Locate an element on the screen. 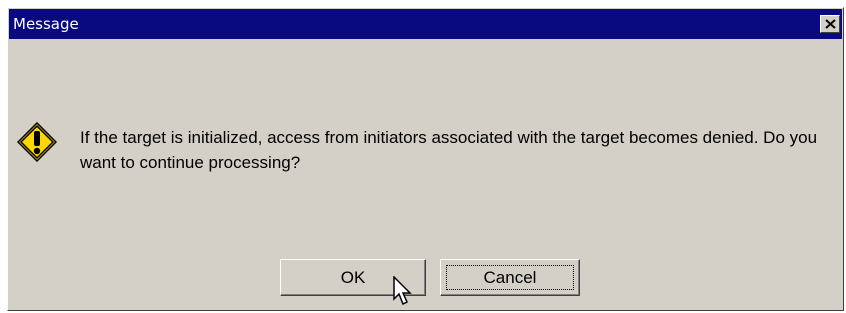 The width and height of the screenshot is (846, 313). close-icon is located at coordinates (830, 24).